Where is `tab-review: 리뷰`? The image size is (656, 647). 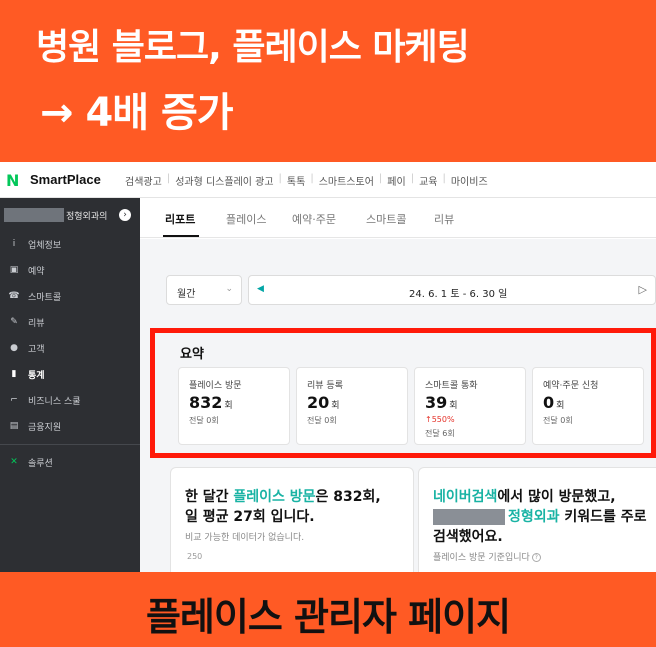 tab-review: 리뷰 is located at coordinates (444, 219).